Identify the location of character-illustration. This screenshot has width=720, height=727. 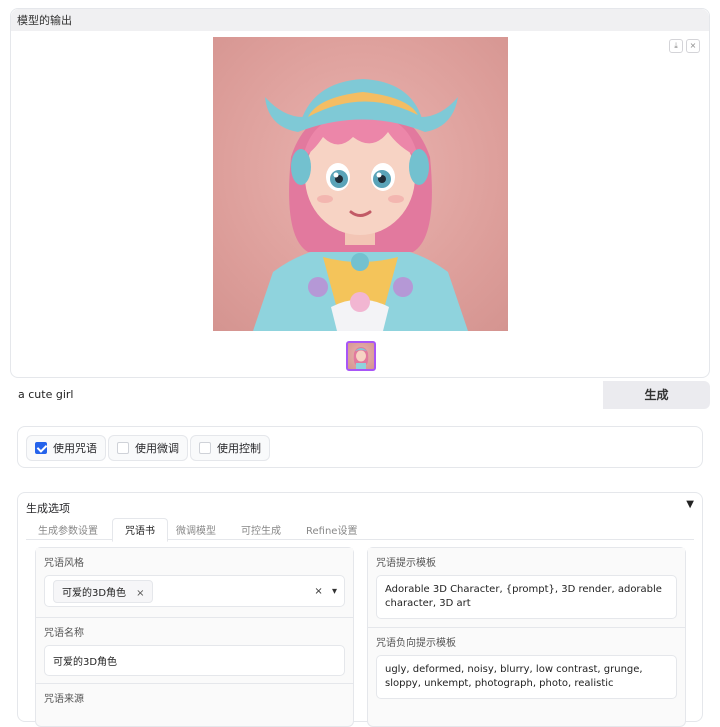
(360, 205).